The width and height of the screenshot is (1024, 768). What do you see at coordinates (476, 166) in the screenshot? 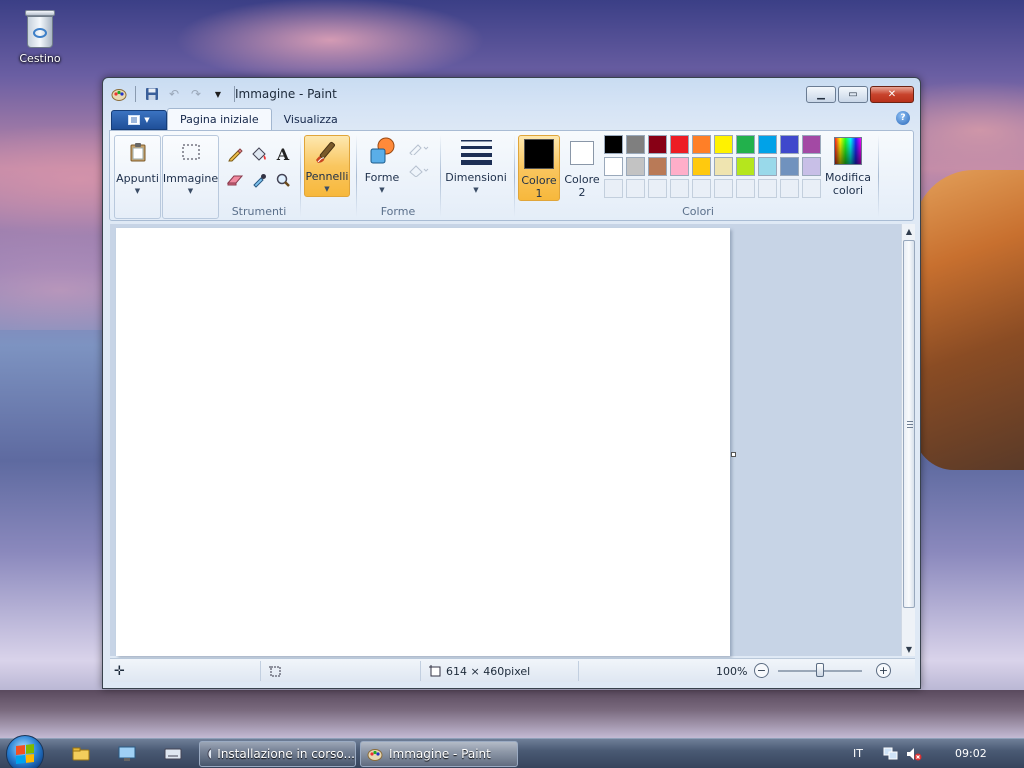
I see `size-button: Dimensioni ▼` at bounding box center [476, 166].